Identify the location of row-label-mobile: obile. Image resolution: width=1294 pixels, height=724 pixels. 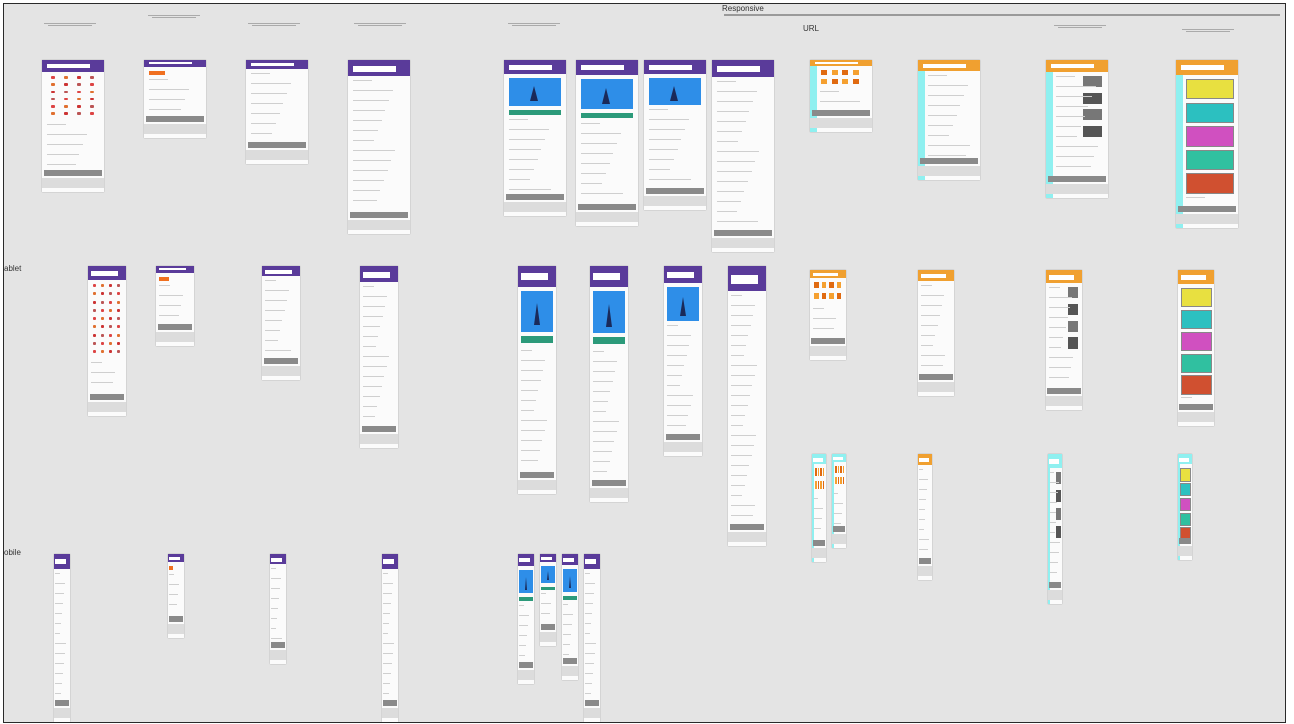
(12, 552).